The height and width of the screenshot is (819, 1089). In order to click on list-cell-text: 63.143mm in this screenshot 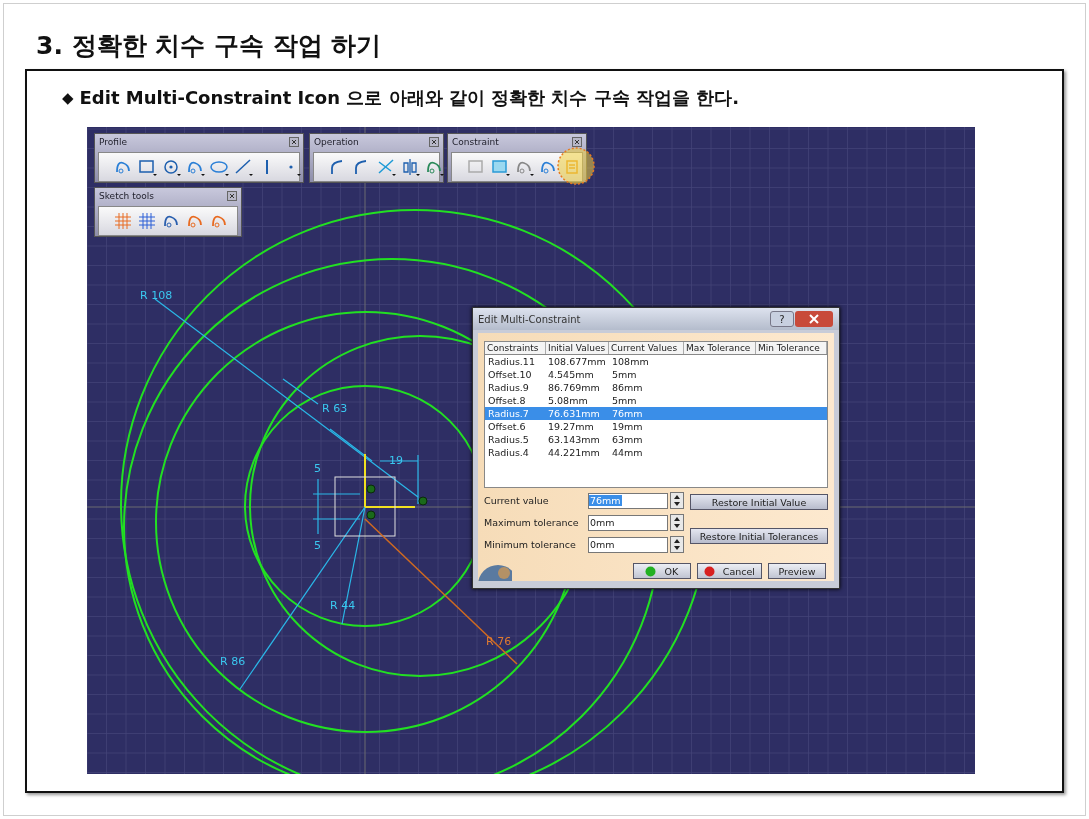, I will do `click(574, 439)`.